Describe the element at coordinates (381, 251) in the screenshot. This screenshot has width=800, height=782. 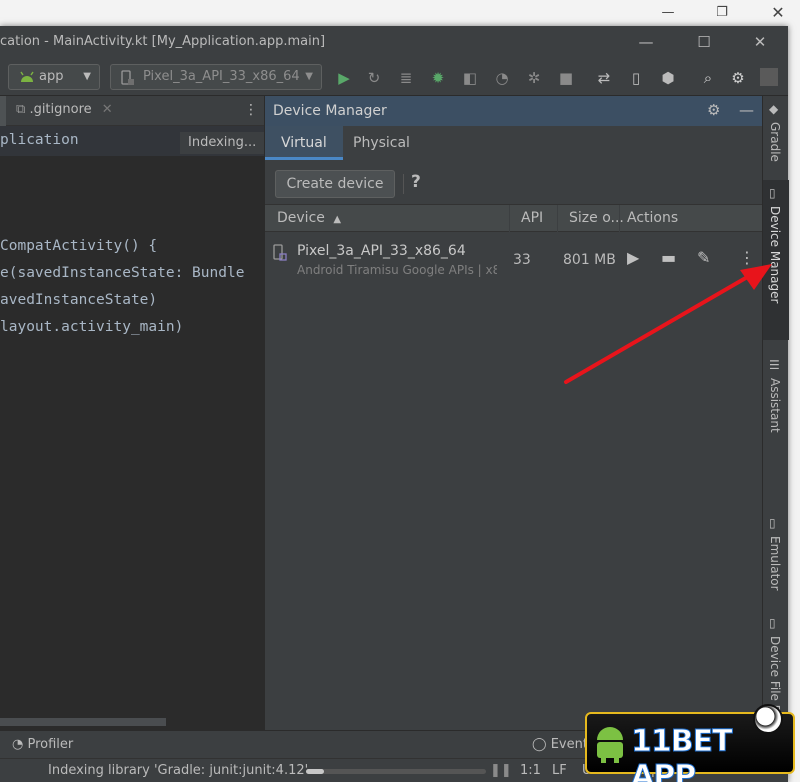
I see `device-name: Pixel_3a_API_33_x86_64` at that location.